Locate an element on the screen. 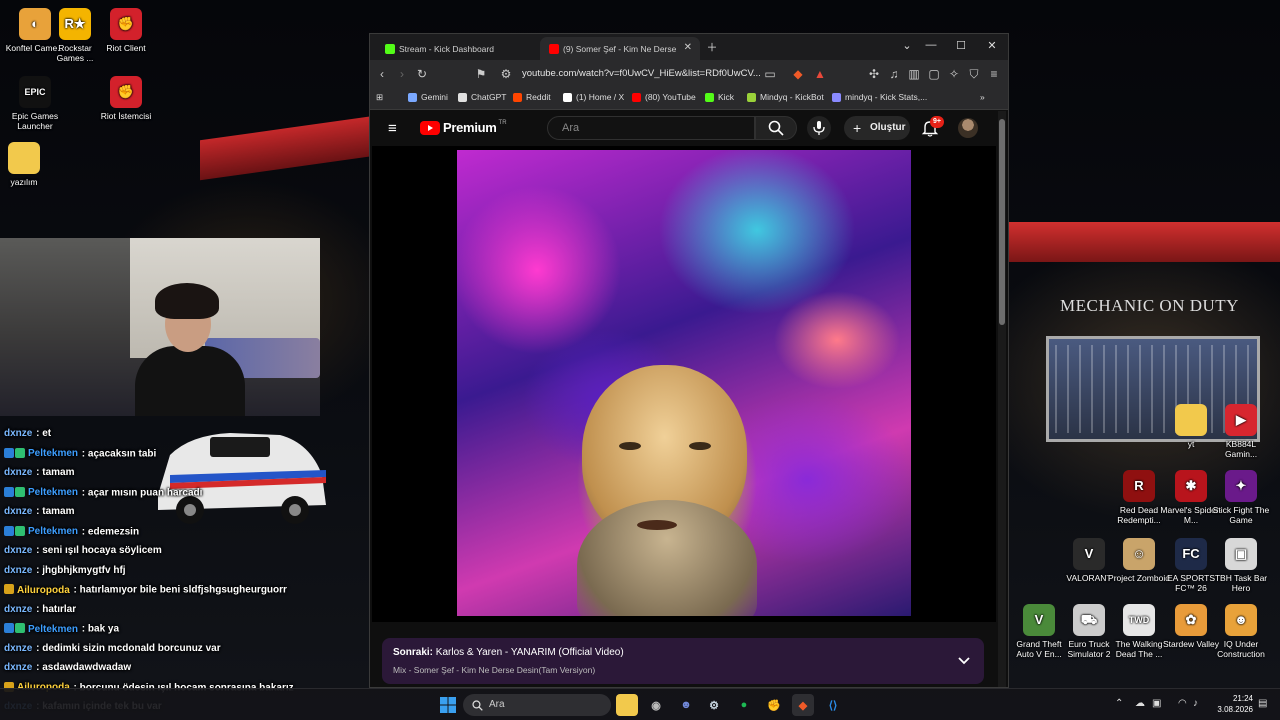  windows-start-icon is located at coordinates (448, 705).